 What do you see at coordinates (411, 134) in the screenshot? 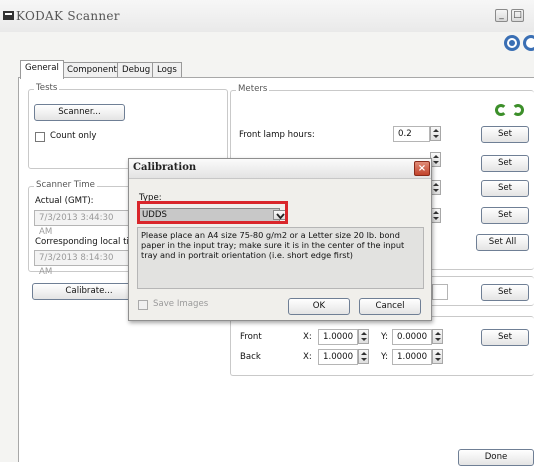
I see `front-lamp-field: 0.2` at bounding box center [411, 134].